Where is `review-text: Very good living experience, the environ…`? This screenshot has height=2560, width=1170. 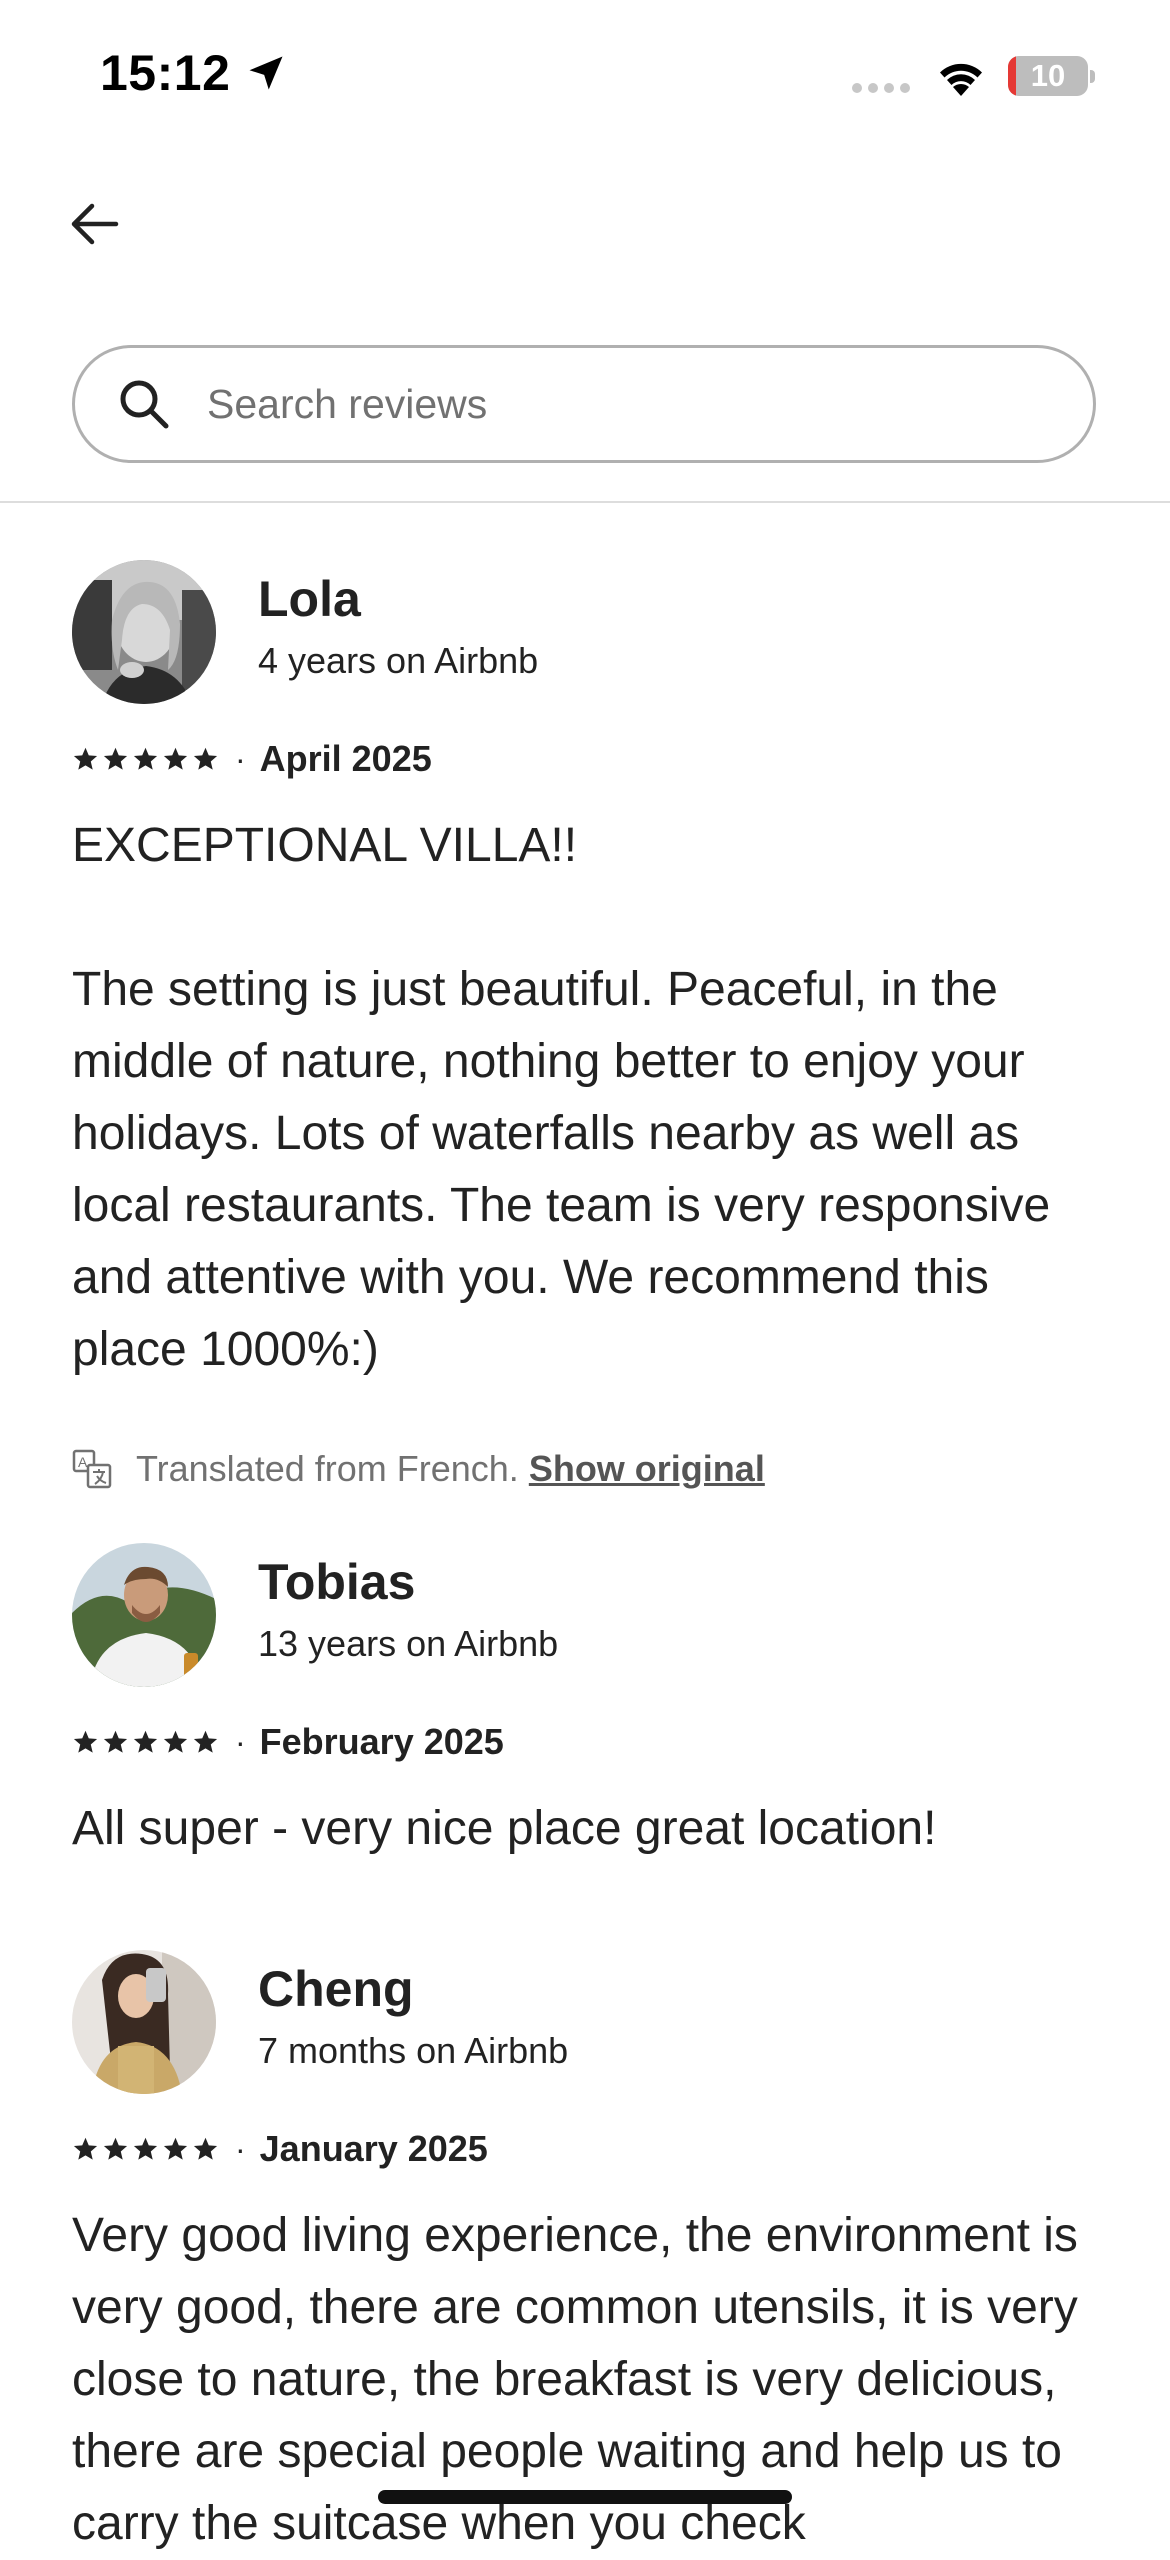
review-text: Very good living experience, the environ… is located at coordinates (575, 2379).